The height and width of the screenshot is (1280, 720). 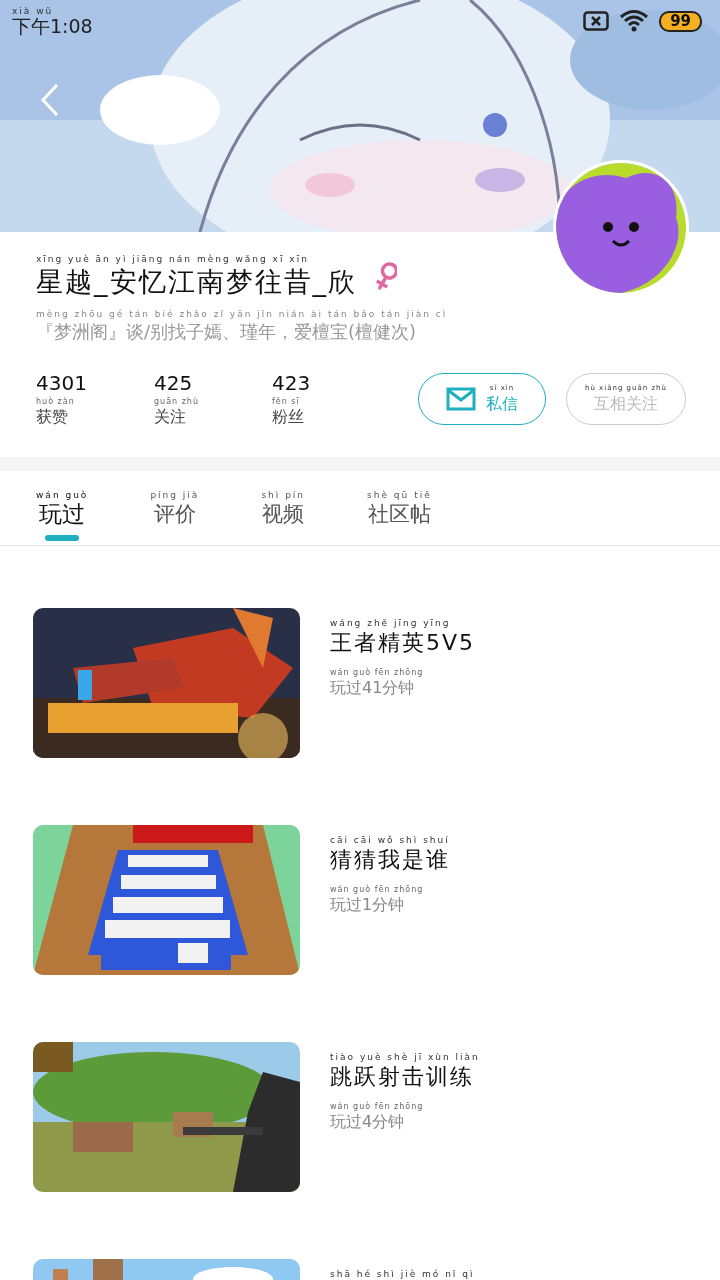 I want to click on mail-icon, so click(x=461, y=398).